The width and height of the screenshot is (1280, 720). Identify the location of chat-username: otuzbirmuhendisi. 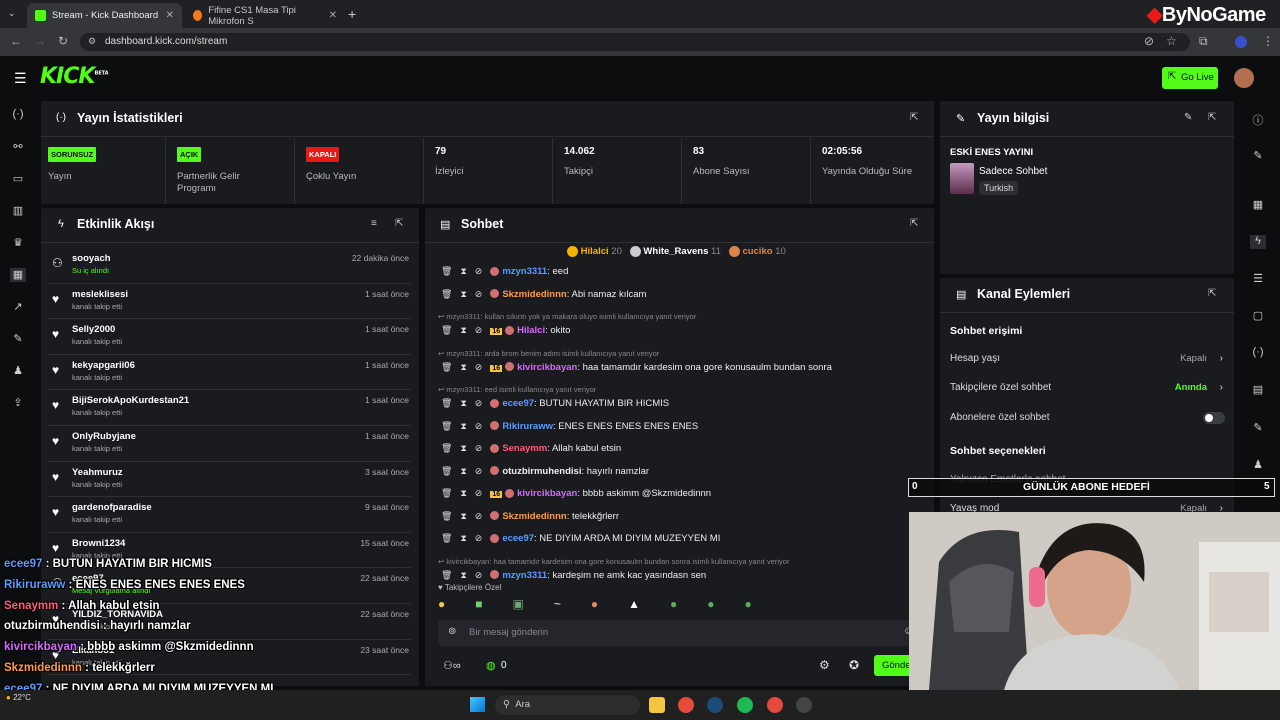
(541, 471).